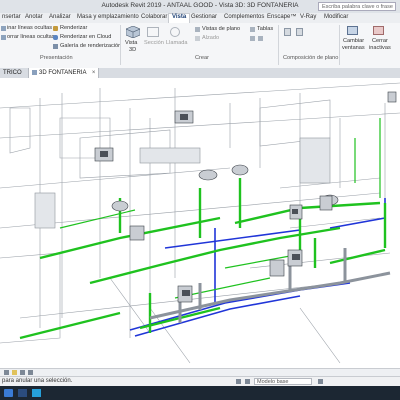 The image size is (400, 400). Describe the element at coordinates (31, 37) in the screenshot. I see `remove-hidden-lines-button: orrar líneas ocultas` at that location.